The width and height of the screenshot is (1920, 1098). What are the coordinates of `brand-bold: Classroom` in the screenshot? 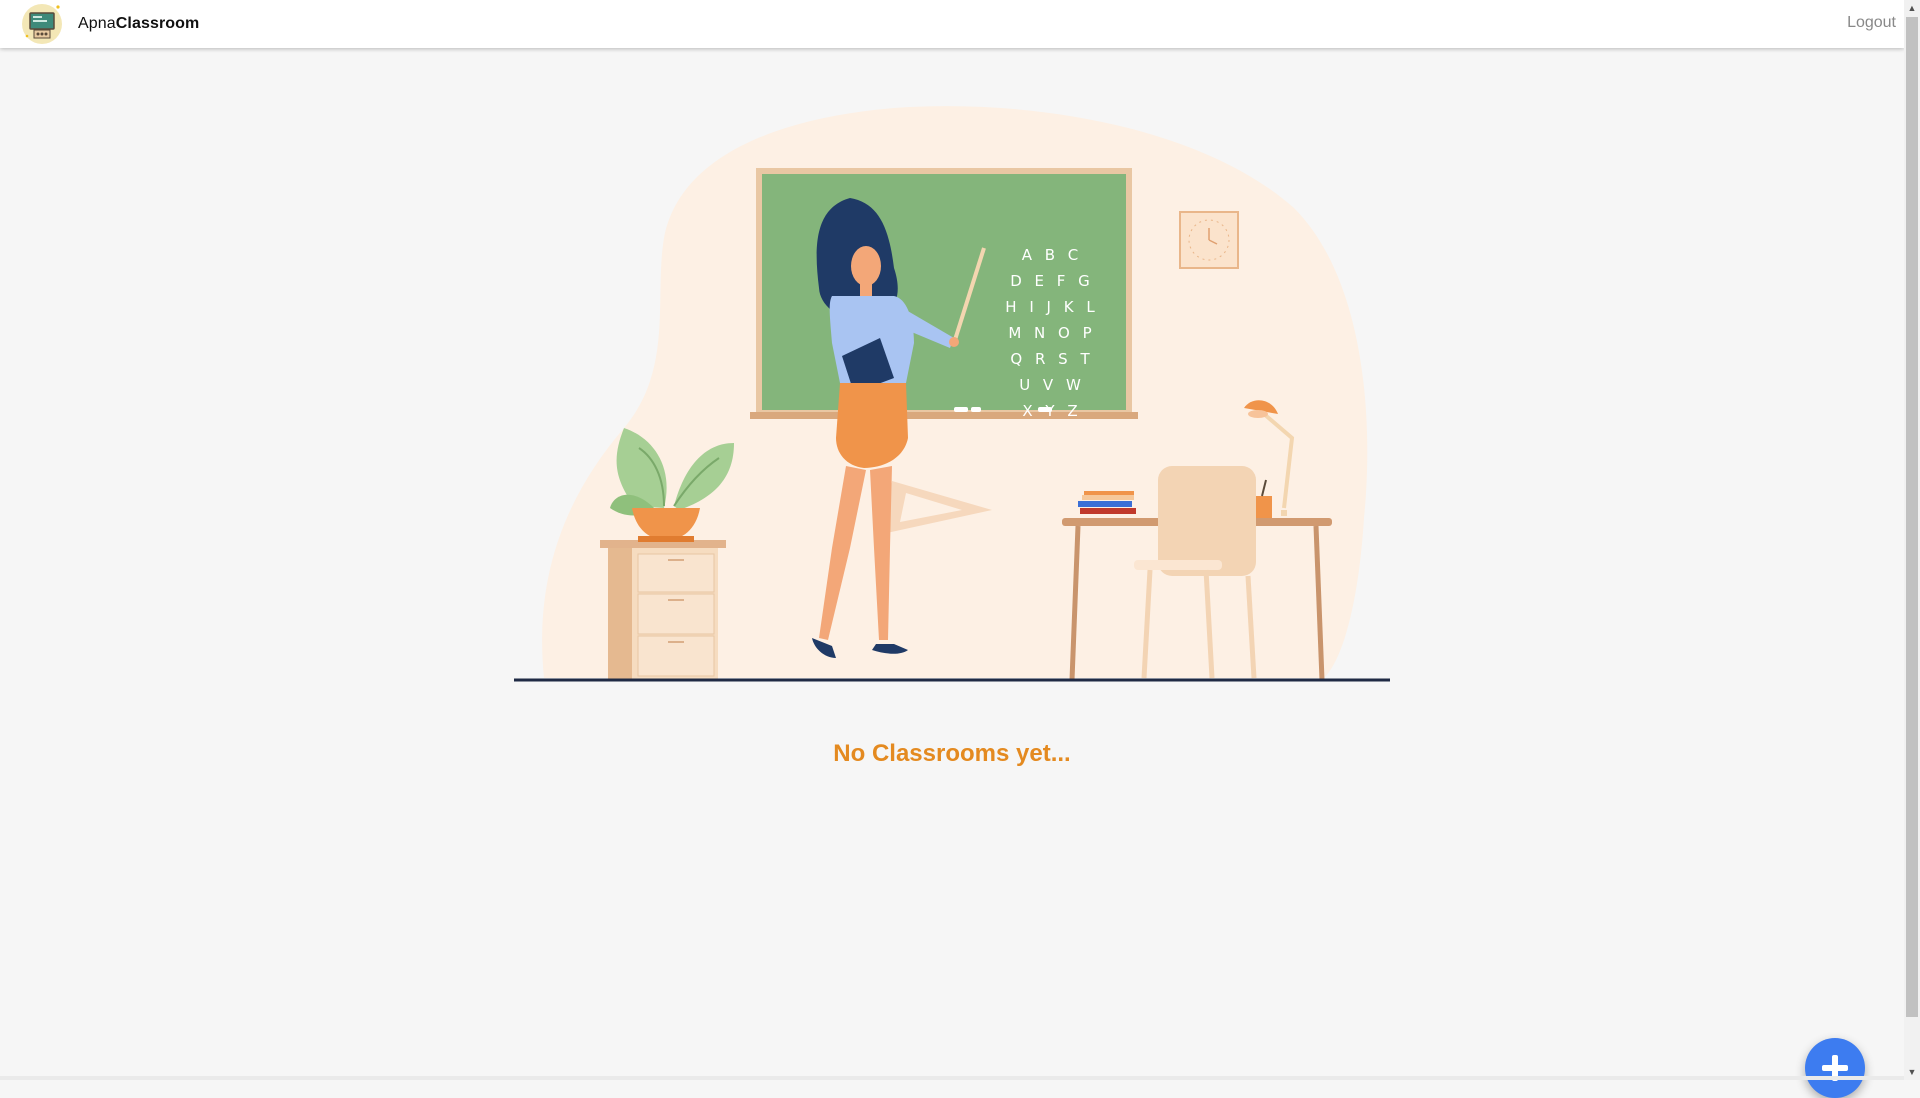 It's located at (157, 23).